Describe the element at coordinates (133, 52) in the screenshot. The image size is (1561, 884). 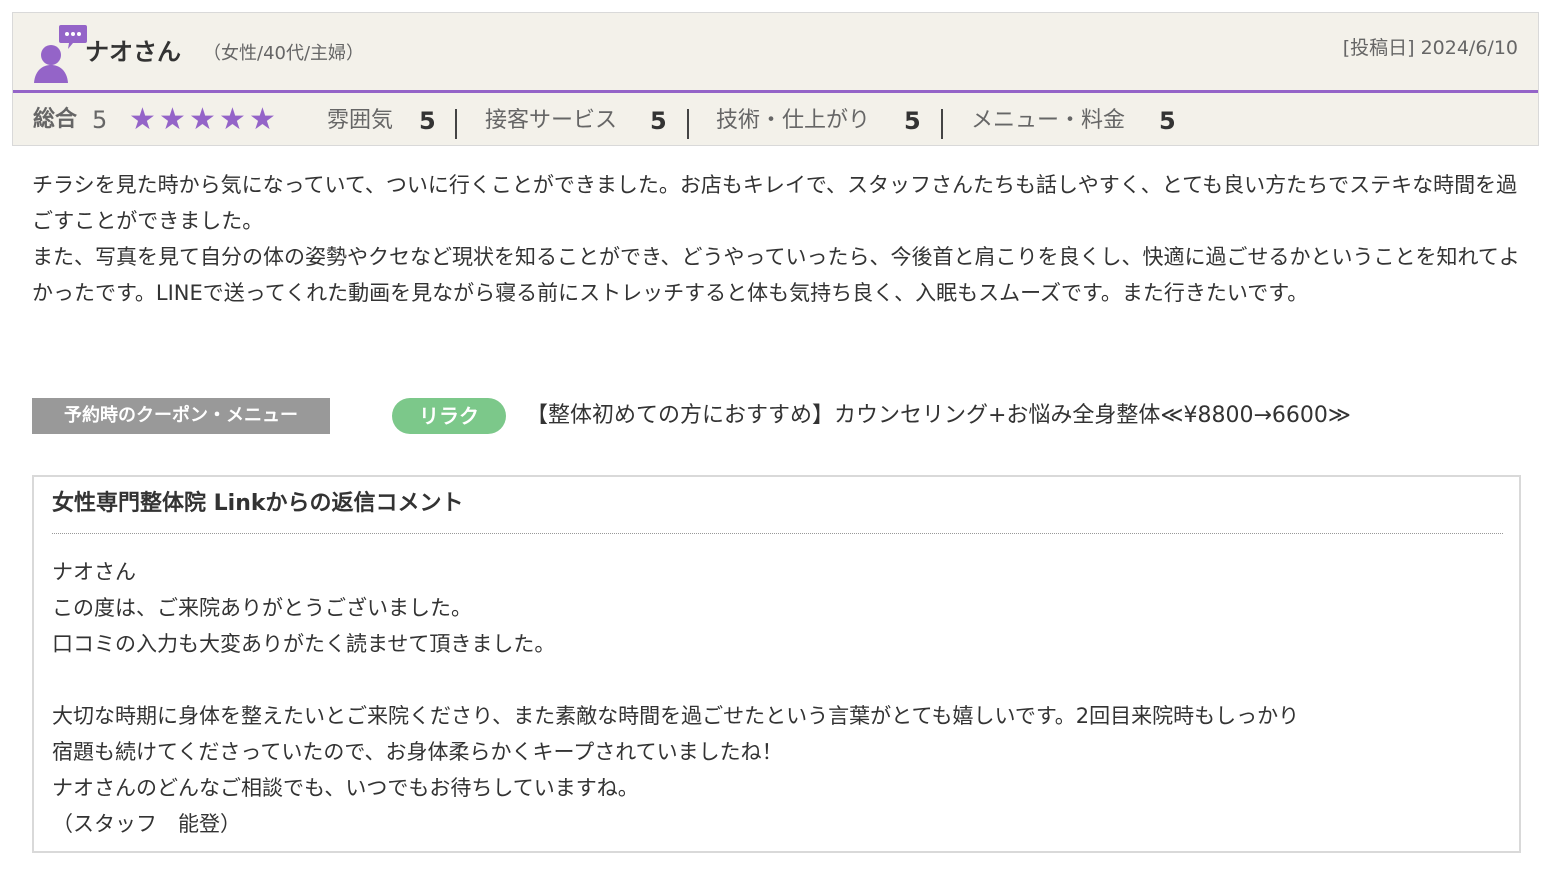
I see `reviewer-name: ナオさん` at that location.